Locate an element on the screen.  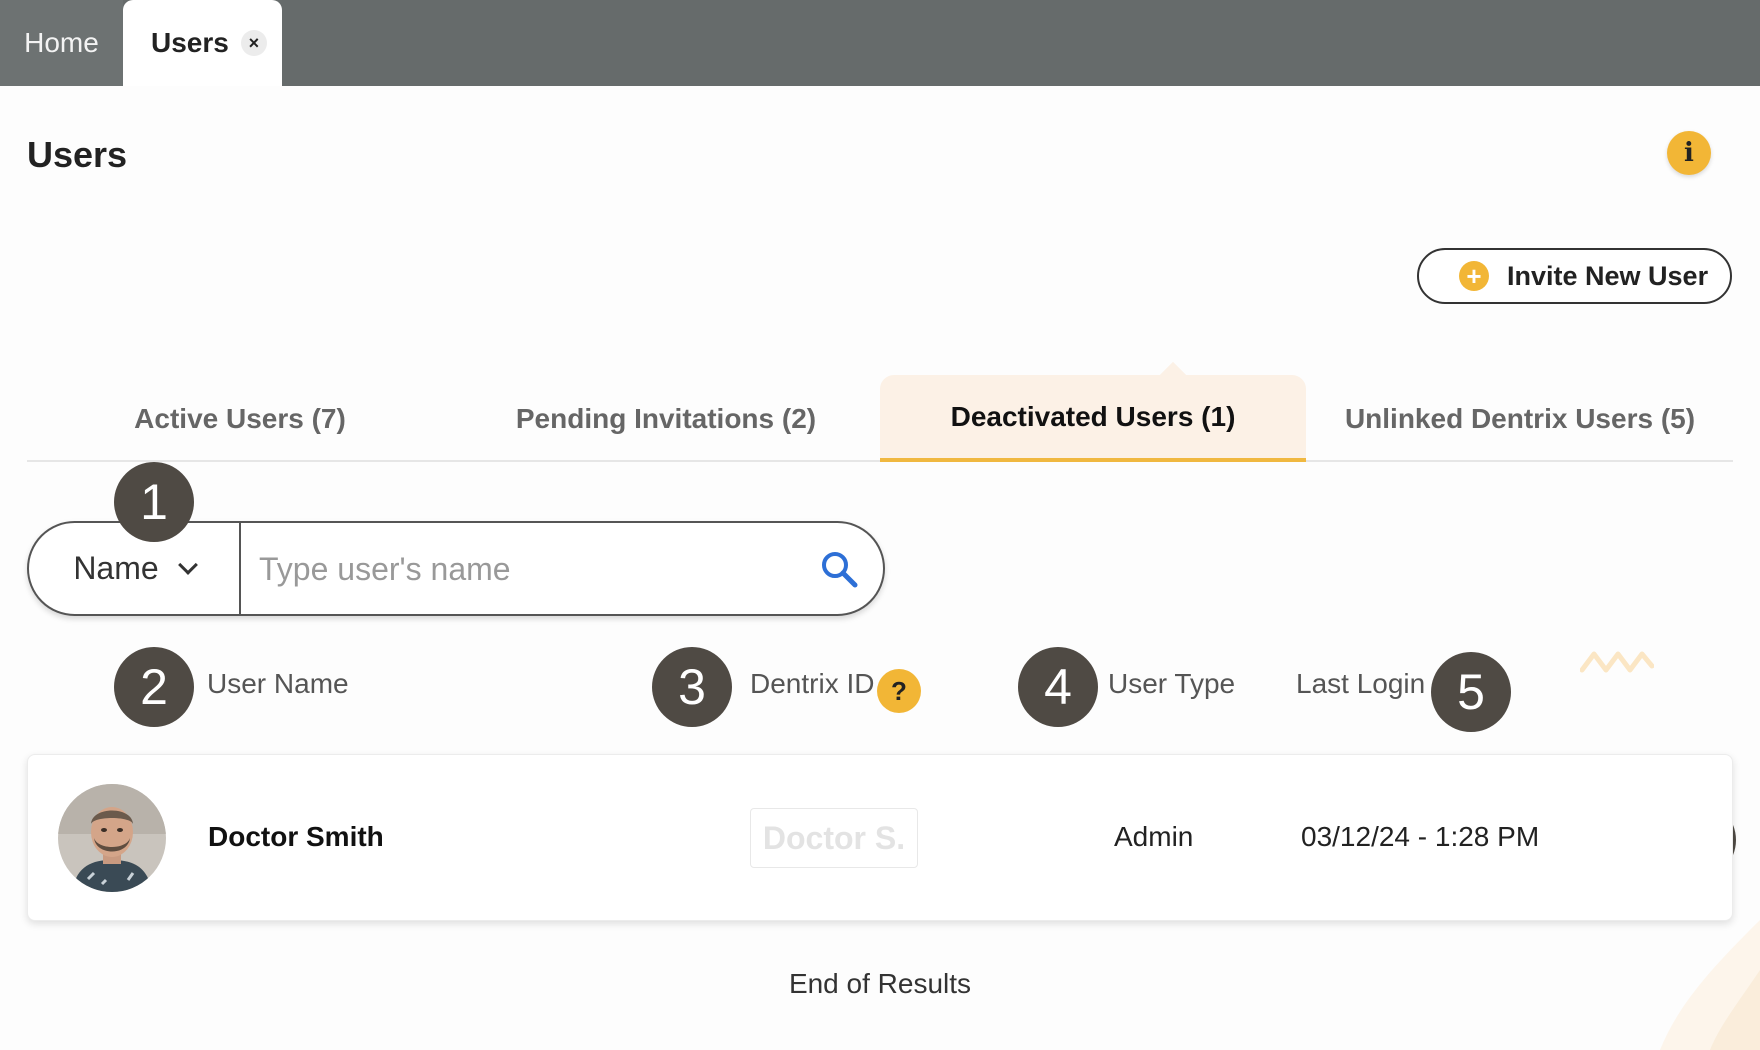
dentrix-id-value: Doctor S. is located at coordinates (834, 838).